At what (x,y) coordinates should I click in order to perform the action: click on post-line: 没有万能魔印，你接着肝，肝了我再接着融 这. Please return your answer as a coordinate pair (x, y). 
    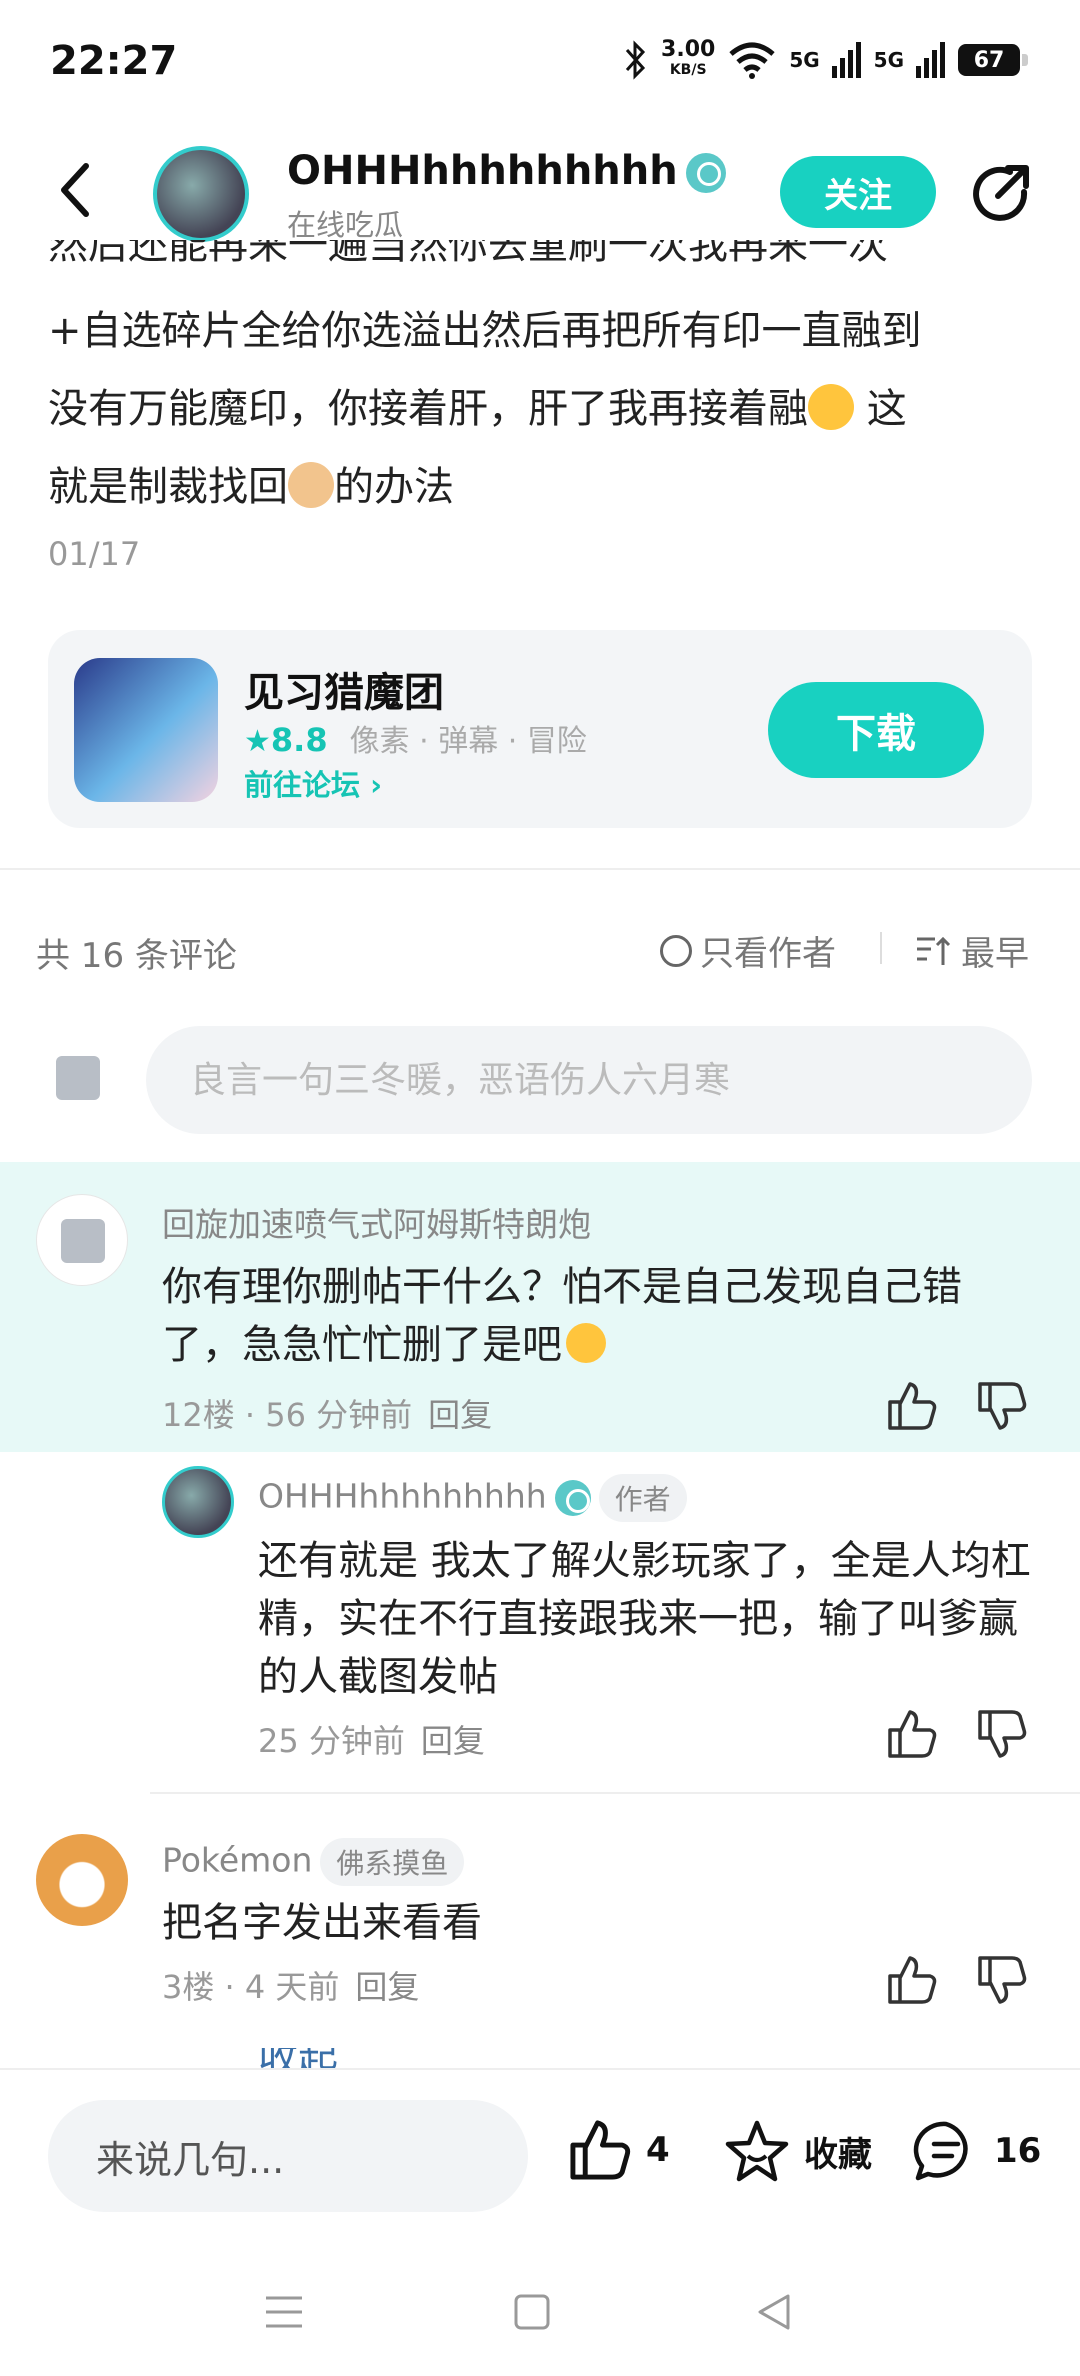
    Looking at the image, I should click on (477, 408).